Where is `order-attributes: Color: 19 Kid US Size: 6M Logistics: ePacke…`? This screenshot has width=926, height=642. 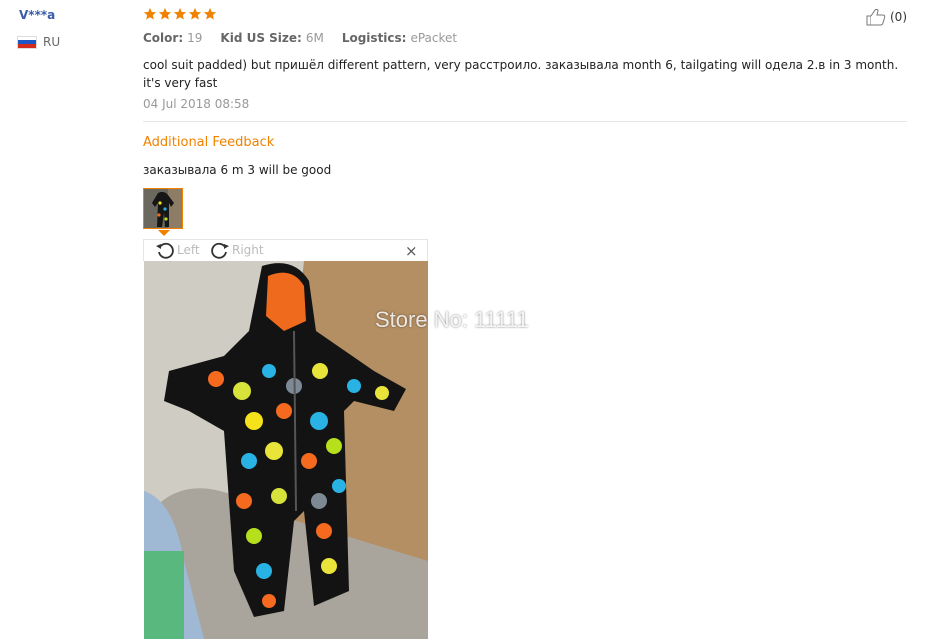 order-attributes: Color: 19 Kid US Size: 6M Logistics: ePacke… is located at coordinates (300, 38).